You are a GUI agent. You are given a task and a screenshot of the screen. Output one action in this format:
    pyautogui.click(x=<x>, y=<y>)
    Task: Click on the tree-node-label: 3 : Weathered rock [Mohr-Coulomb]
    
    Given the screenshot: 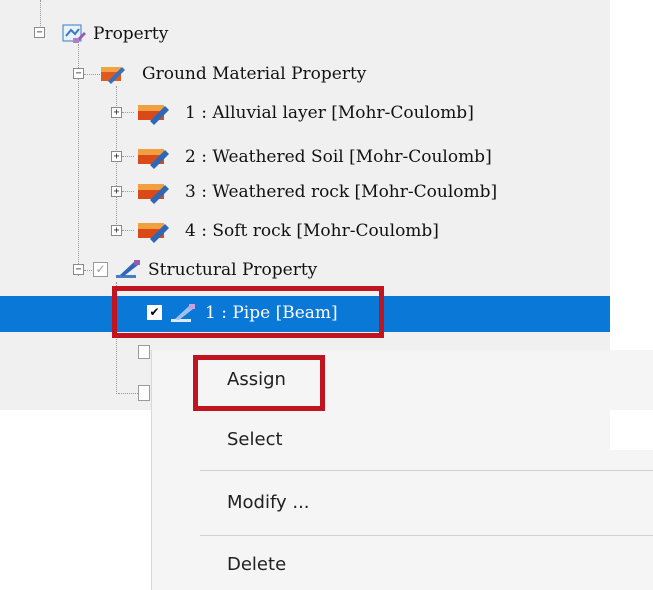 What is the action you would take?
    pyautogui.click(x=341, y=192)
    